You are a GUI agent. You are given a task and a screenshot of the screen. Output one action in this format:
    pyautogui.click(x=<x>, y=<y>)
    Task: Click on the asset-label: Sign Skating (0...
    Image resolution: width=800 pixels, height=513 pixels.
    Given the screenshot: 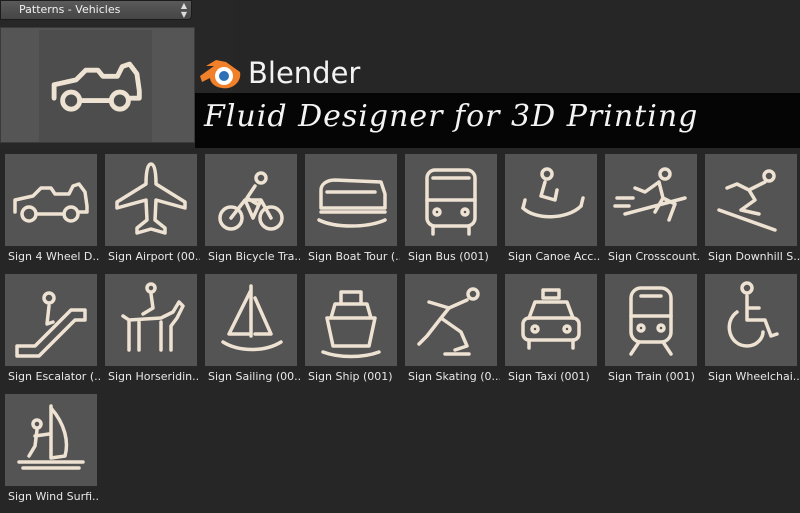 What is the action you would take?
    pyautogui.click(x=454, y=376)
    